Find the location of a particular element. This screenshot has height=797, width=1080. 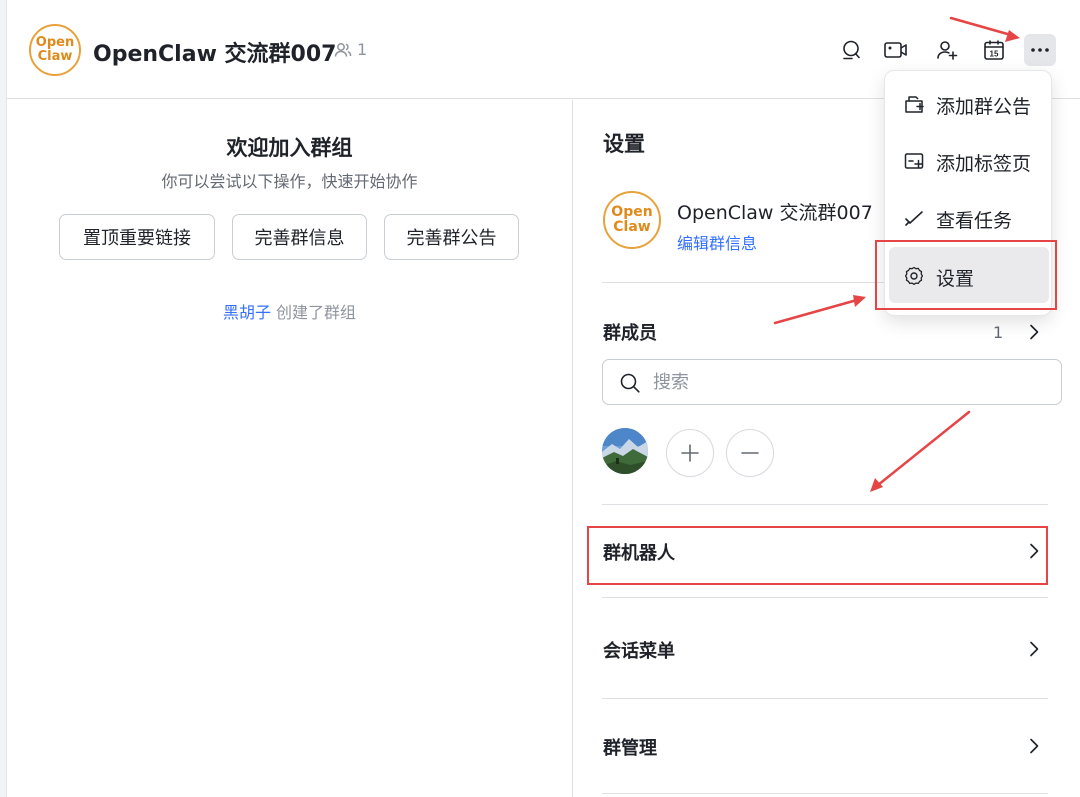

welcome-title: 欢迎加入群组 is located at coordinates (289, 148).